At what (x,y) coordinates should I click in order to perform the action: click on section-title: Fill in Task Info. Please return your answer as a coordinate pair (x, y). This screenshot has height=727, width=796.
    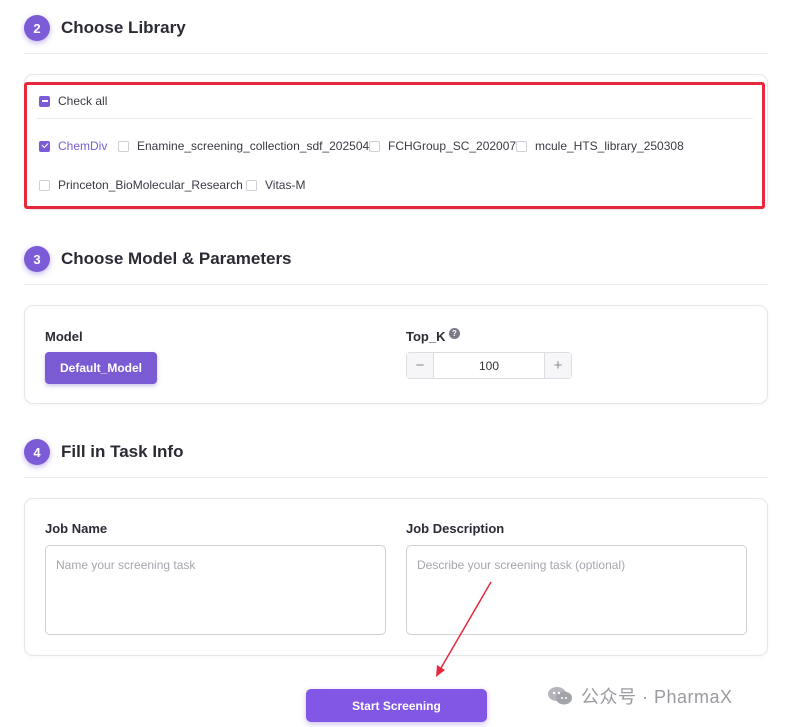
    Looking at the image, I should click on (122, 451).